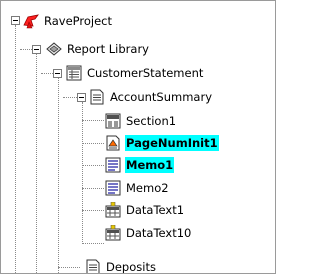  I want to click on tree-node-customer-statement: CustomerStatement, so click(135, 73).